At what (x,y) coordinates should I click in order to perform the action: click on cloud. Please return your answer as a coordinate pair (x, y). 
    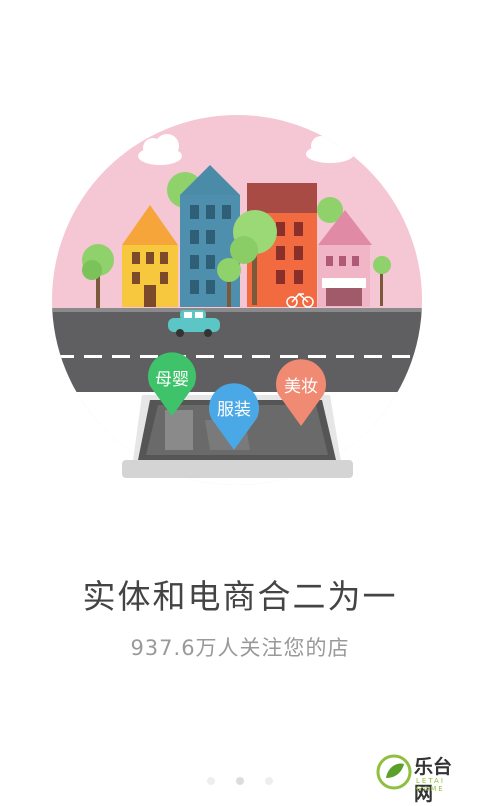
    Looking at the image, I should click on (160, 149).